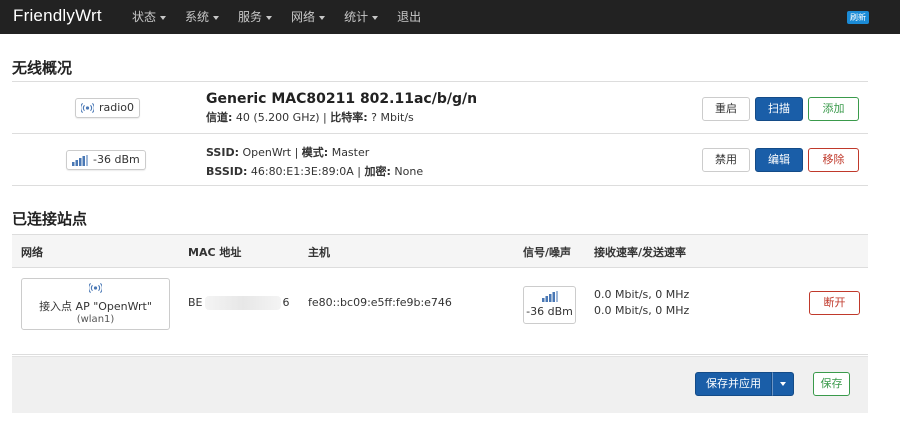 The width and height of the screenshot is (900, 444). What do you see at coordinates (642, 294) in the screenshot?
I see `station-rx-rate: 0.0 Mbit/s, 0 MHz` at bounding box center [642, 294].